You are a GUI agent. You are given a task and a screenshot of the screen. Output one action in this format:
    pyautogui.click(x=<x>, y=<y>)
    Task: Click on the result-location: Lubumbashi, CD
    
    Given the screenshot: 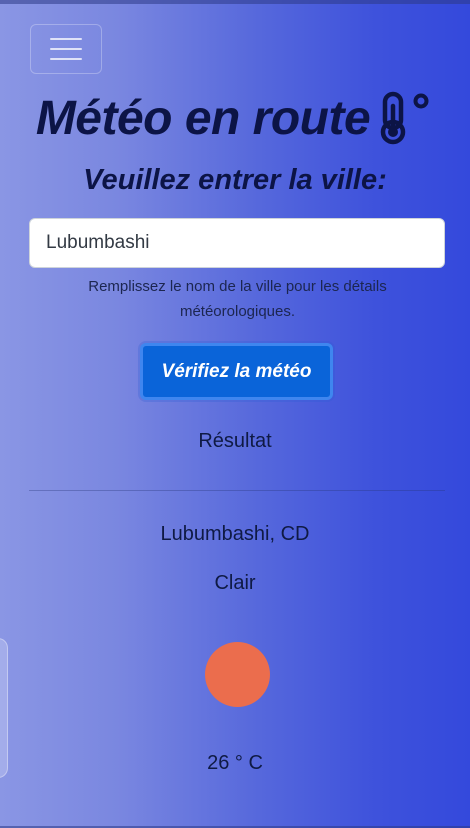 What is the action you would take?
    pyautogui.click(x=235, y=534)
    